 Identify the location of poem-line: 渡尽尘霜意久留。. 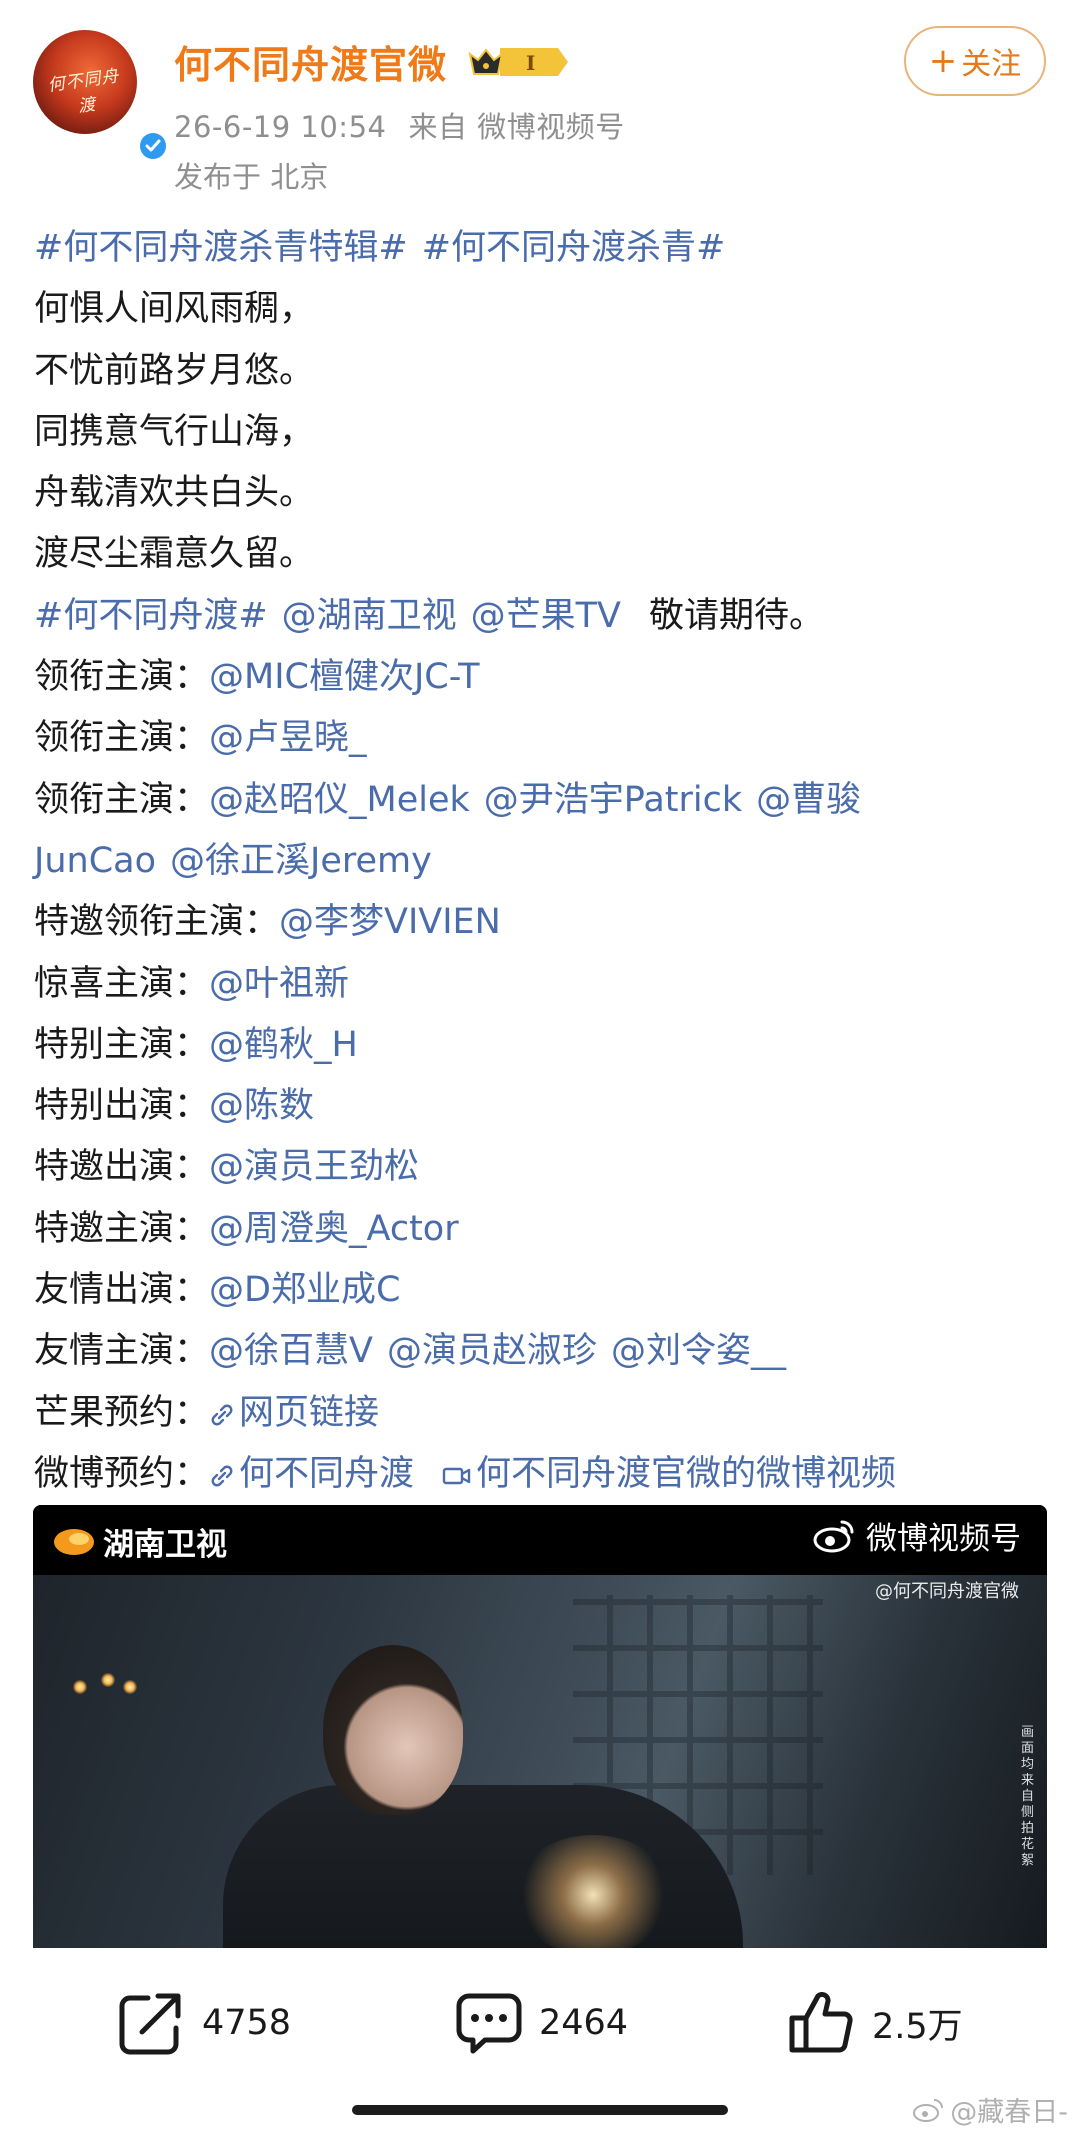
(174, 554).